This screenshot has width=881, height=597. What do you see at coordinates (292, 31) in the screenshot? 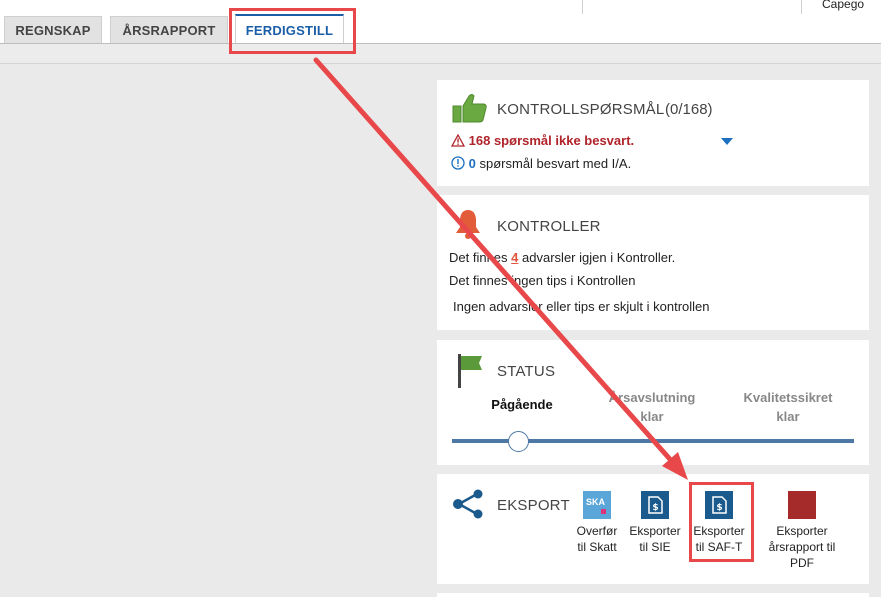
I see `tab-highlight-box` at bounding box center [292, 31].